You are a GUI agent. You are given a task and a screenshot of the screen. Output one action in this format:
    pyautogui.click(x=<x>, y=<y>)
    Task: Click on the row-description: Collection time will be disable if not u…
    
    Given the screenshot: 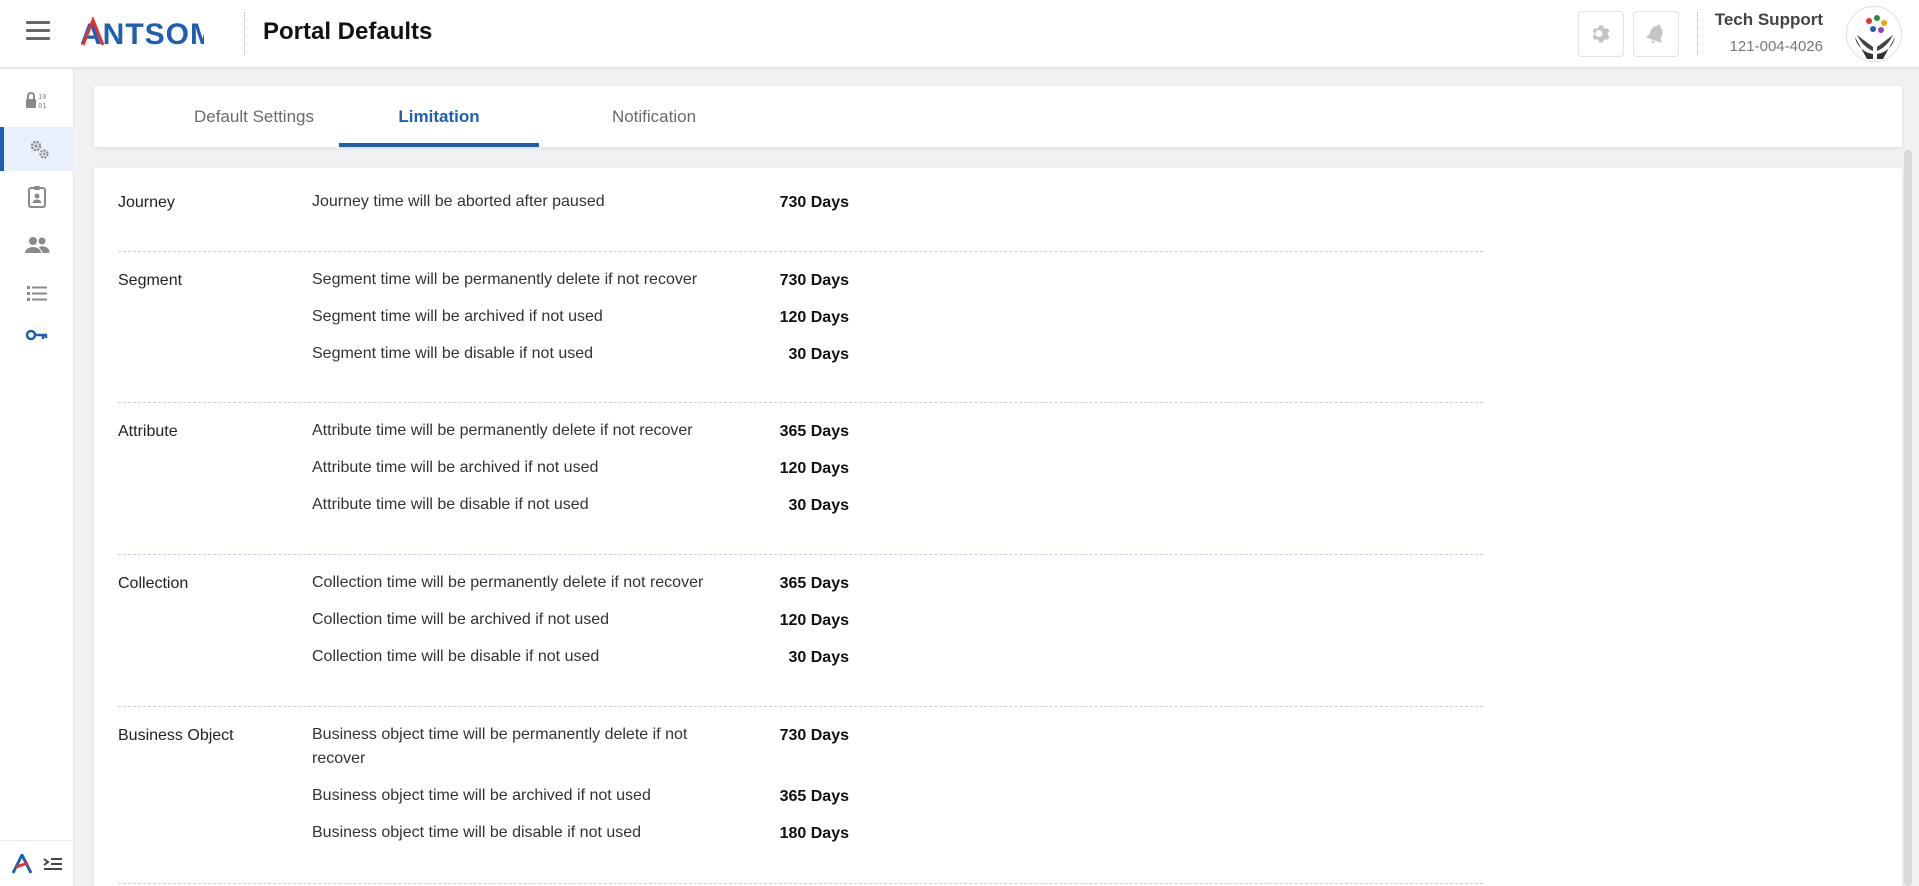 What is the action you would take?
    pyautogui.click(x=456, y=656)
    